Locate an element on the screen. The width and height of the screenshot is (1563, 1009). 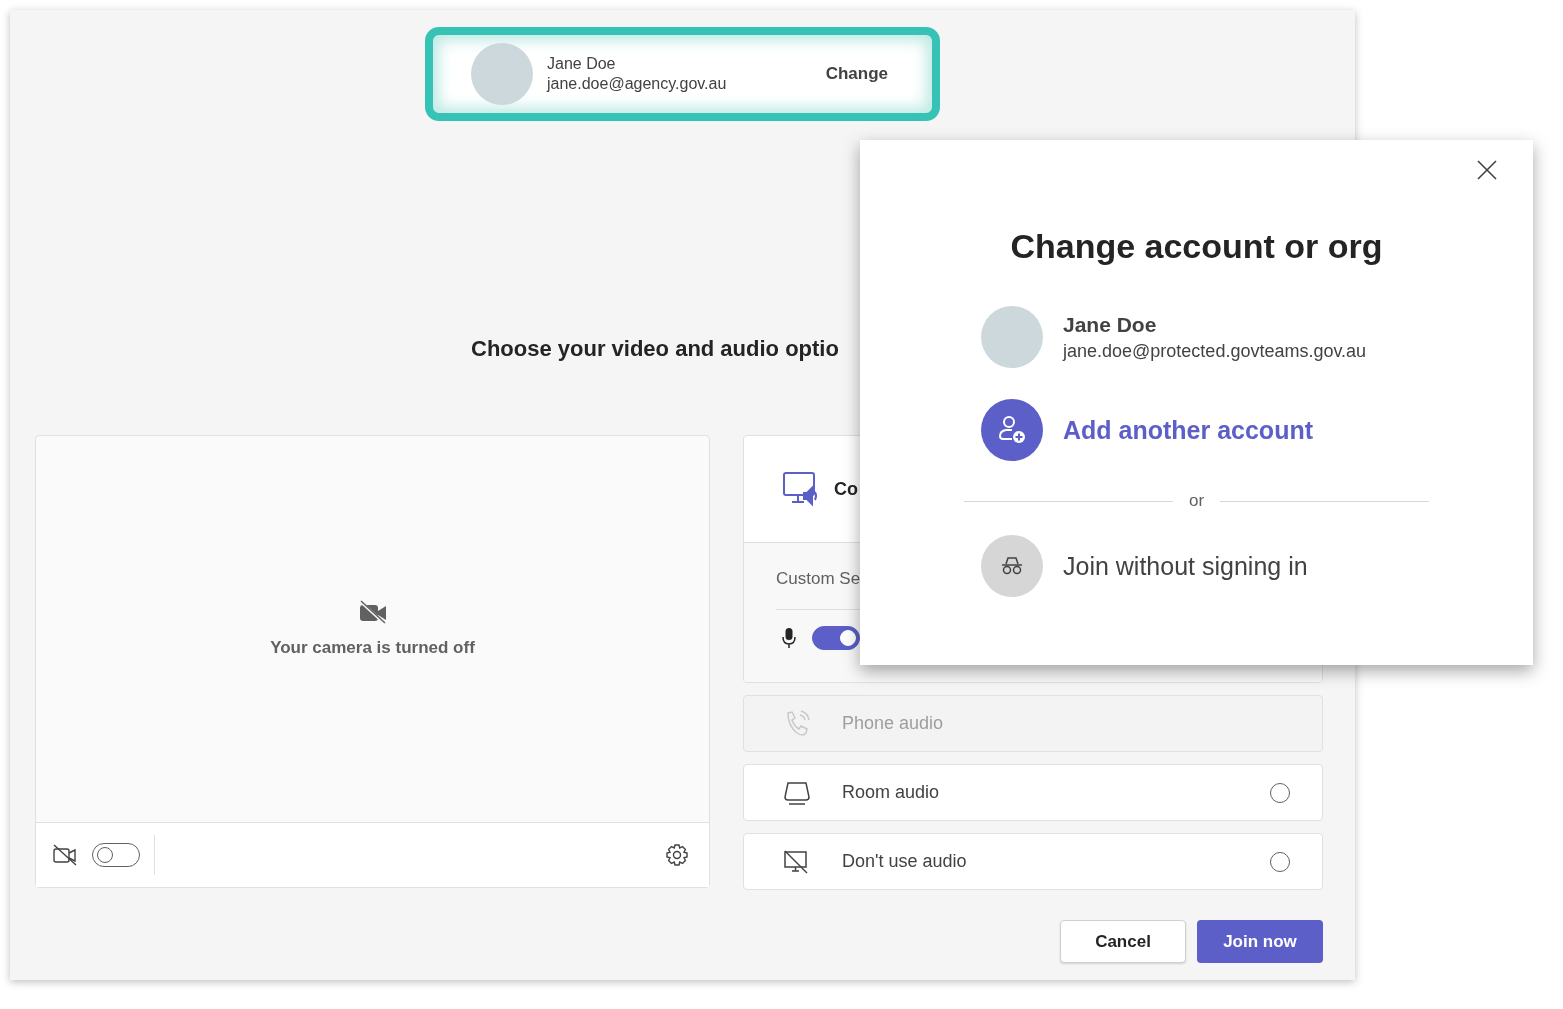
separator-text: or is located at coordinates (1196, 501).